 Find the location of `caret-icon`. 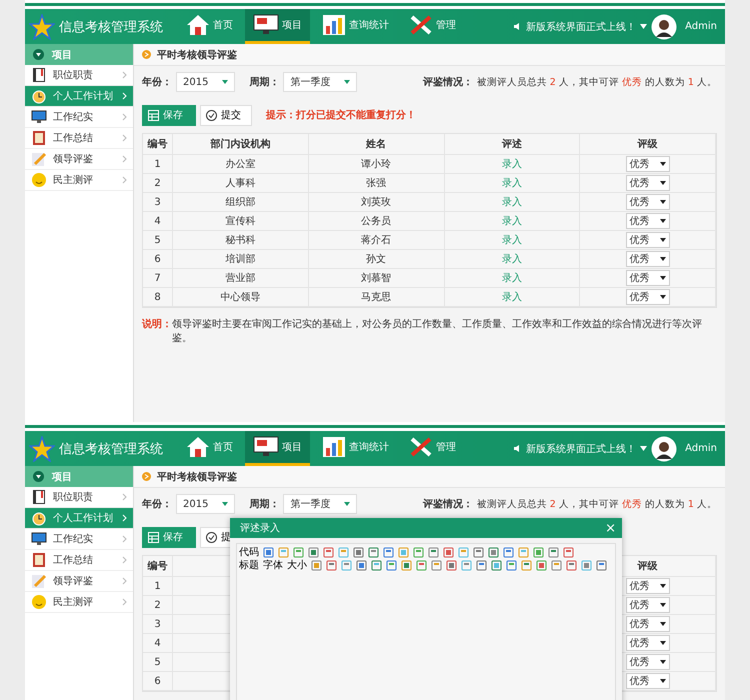

caret-icon is located at coordinates (663, 164).